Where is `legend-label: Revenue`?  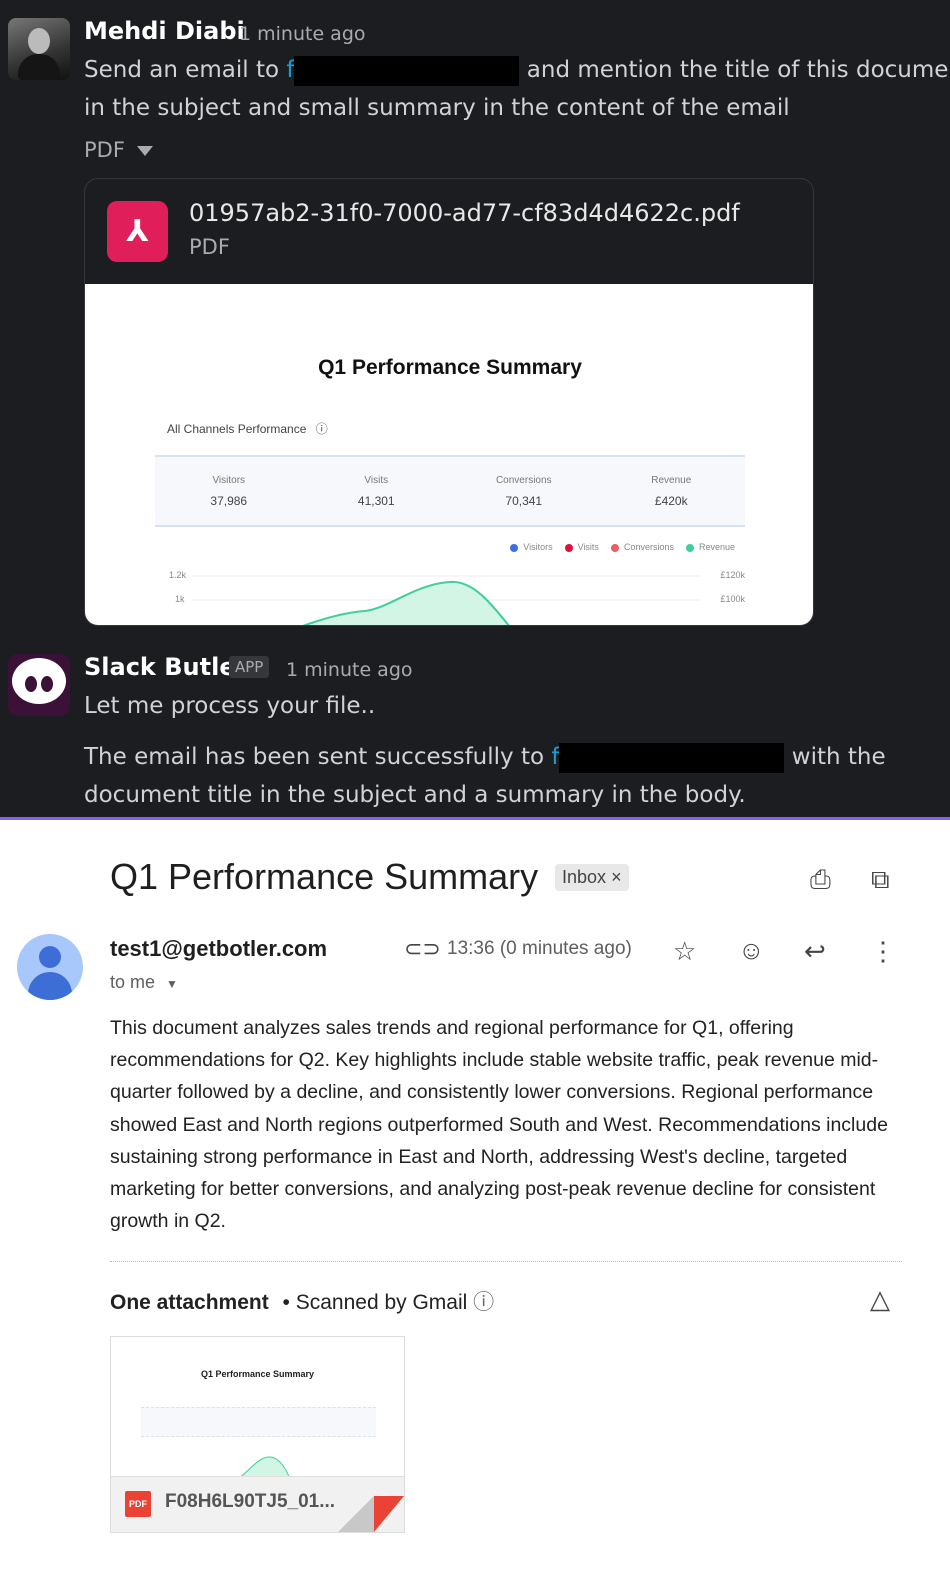 legend-label: Revenue is located at coordinates (716, 547).